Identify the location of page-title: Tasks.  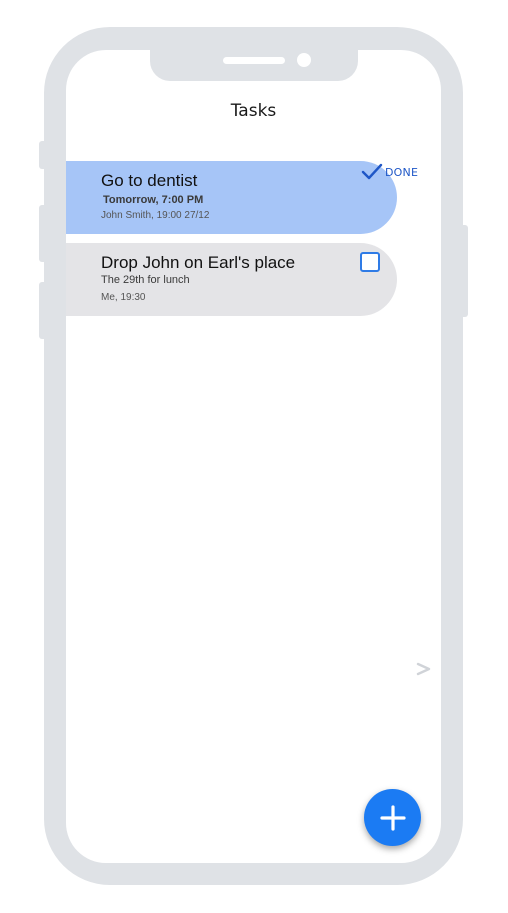
(253, 111).